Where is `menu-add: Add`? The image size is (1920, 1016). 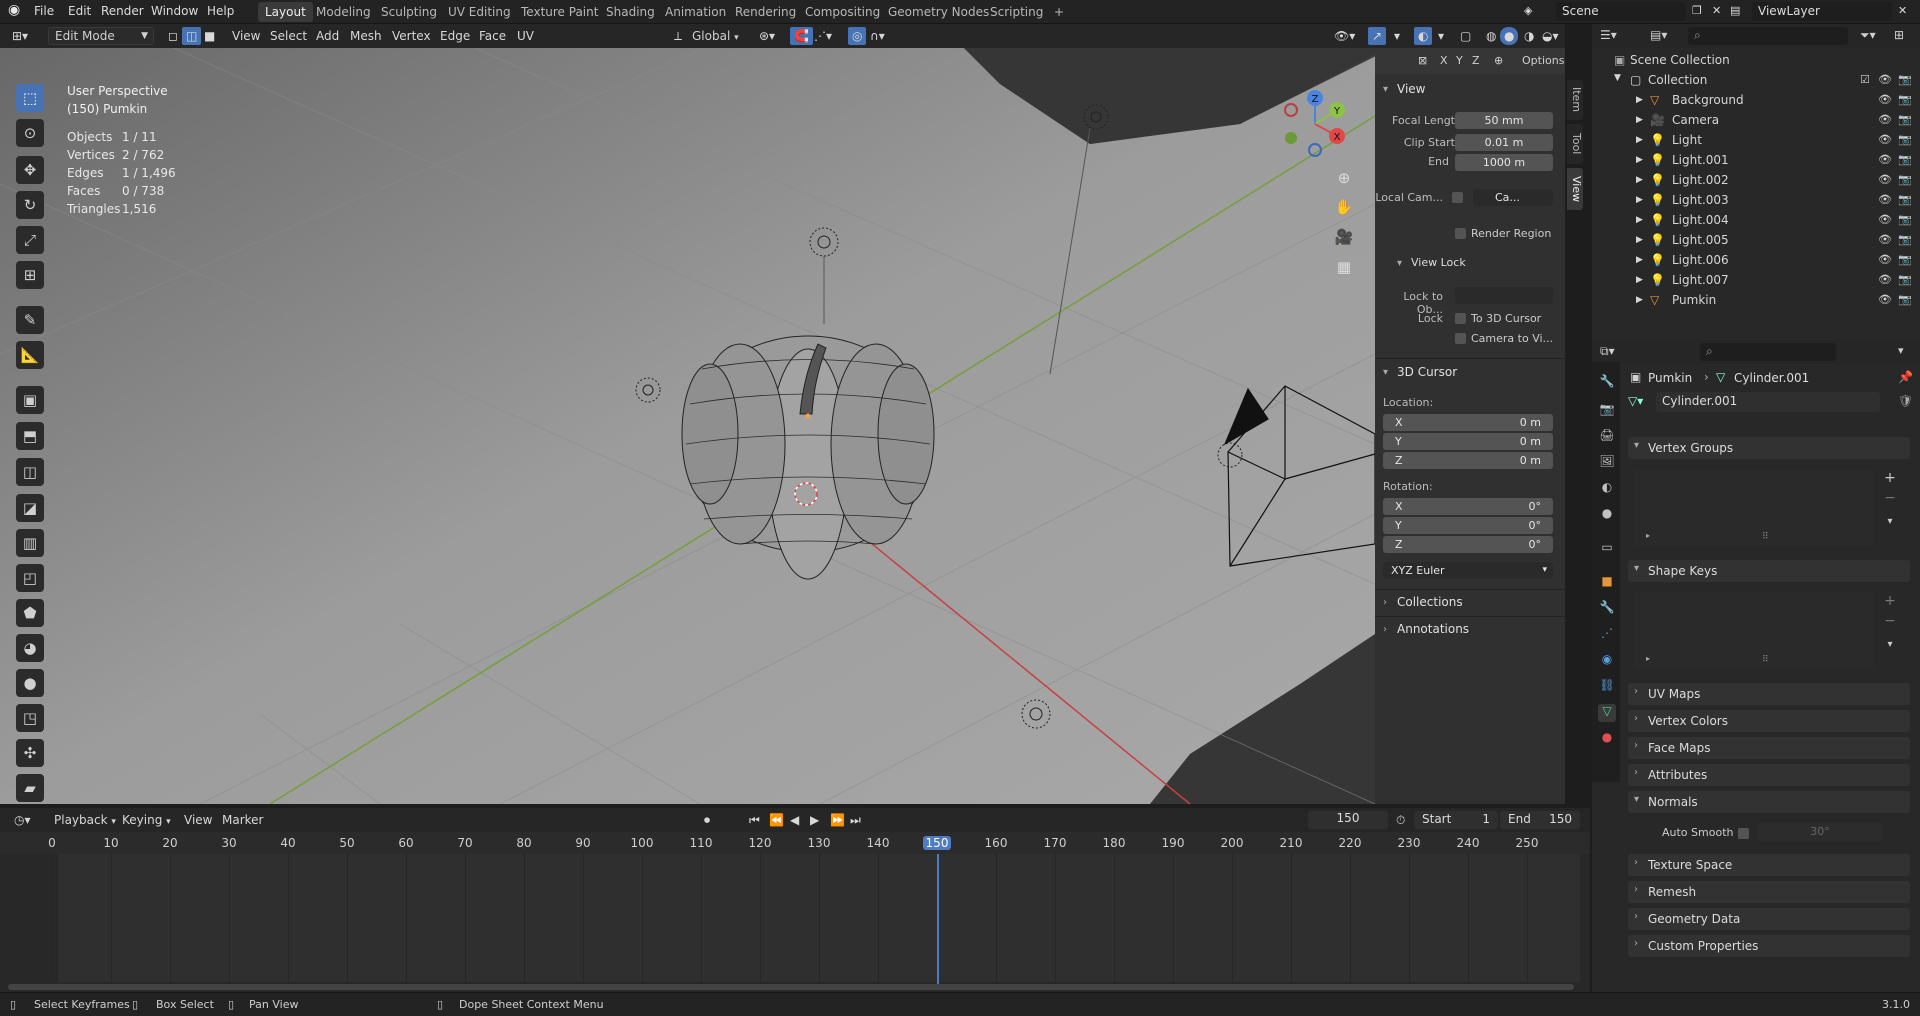 menu-add: Add is located at coordinates (327, 36).